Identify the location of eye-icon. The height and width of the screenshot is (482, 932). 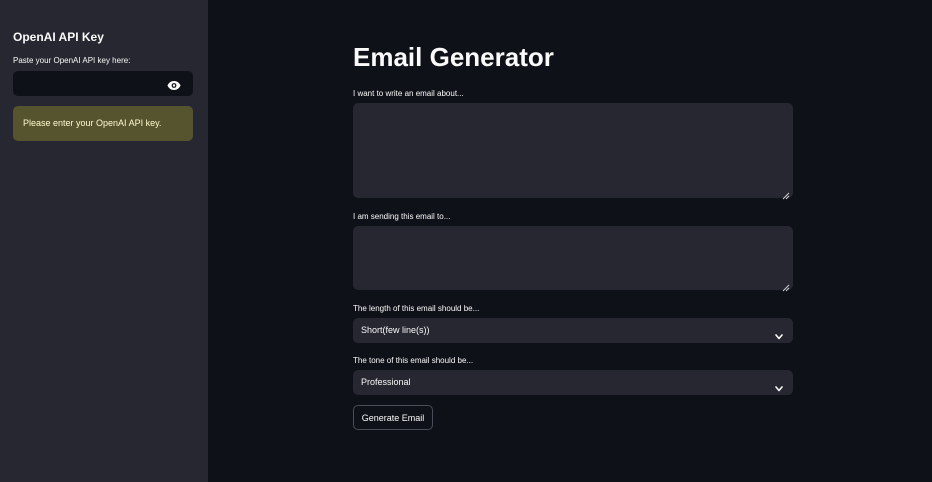
(174, 84).